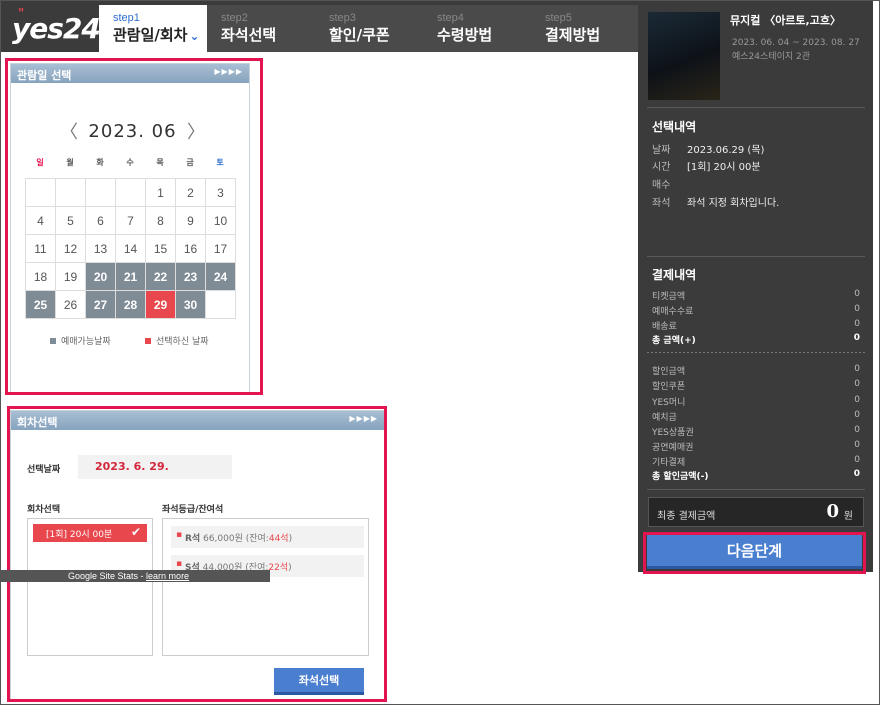 The width and height of the screenshot is (880, 705). Describe the element at coordinates (40, 162) in the screenshot. I see `weekday-label: 일` at that location.